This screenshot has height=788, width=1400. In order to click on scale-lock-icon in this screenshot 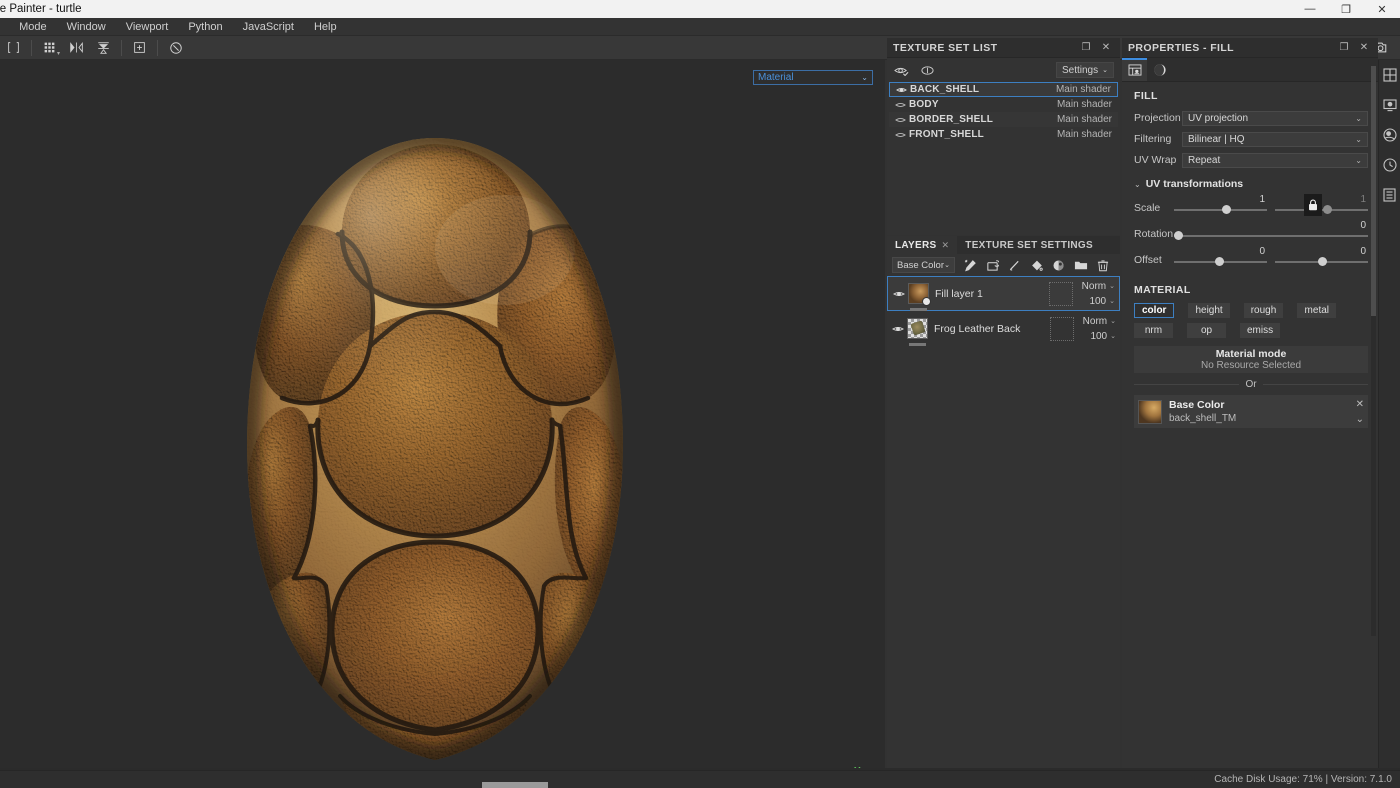, I will do `click(1313, 205)`.